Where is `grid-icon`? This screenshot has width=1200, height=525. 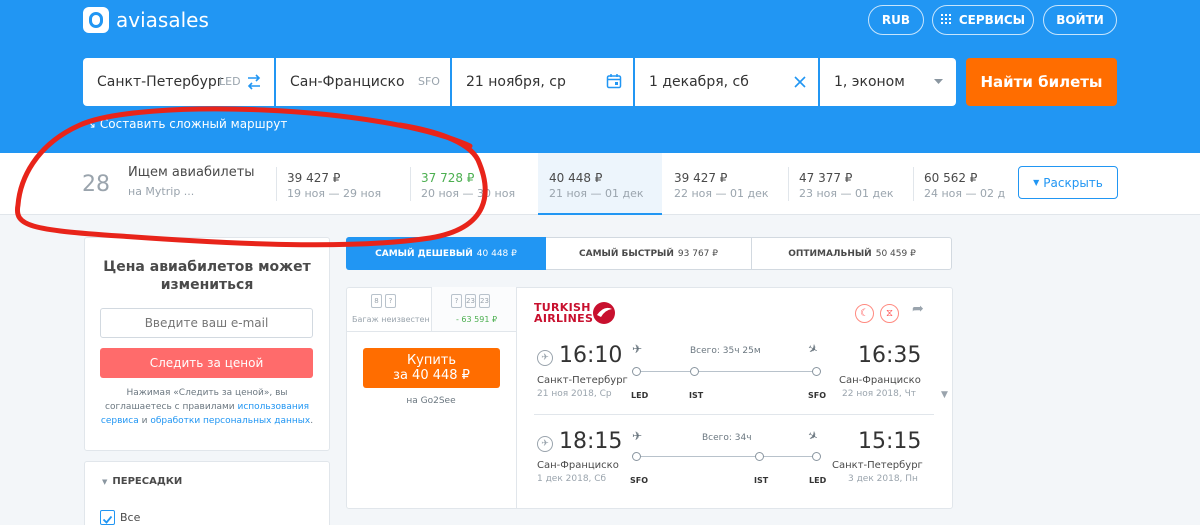
grid-icon is located at coordinates (946, 20).